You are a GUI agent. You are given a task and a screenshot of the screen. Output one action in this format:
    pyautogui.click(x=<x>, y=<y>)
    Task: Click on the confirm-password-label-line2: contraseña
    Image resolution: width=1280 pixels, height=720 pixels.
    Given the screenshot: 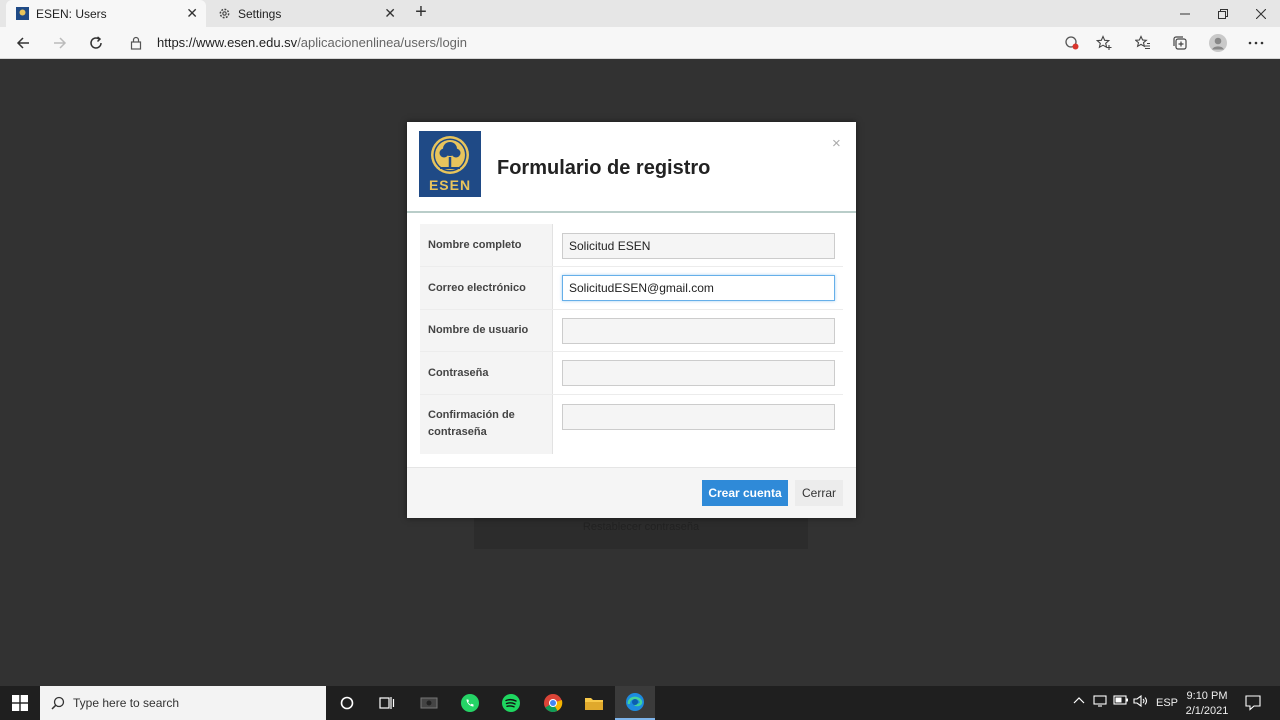 What is the action you would take?
    pyautogui.click(x=457, y=432)
    